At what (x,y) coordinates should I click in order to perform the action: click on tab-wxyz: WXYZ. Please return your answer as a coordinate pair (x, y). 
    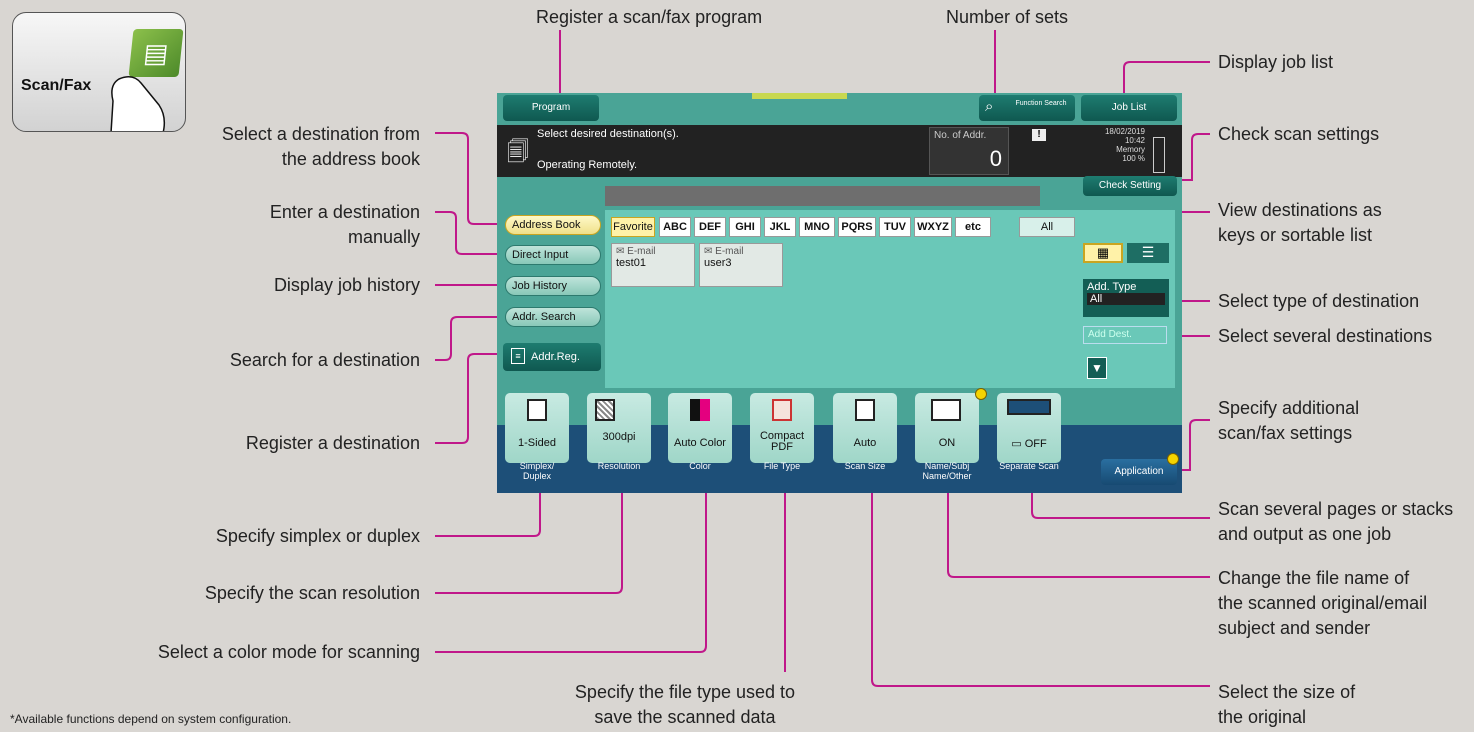
    Looking at the image, I should click on (933, 227).